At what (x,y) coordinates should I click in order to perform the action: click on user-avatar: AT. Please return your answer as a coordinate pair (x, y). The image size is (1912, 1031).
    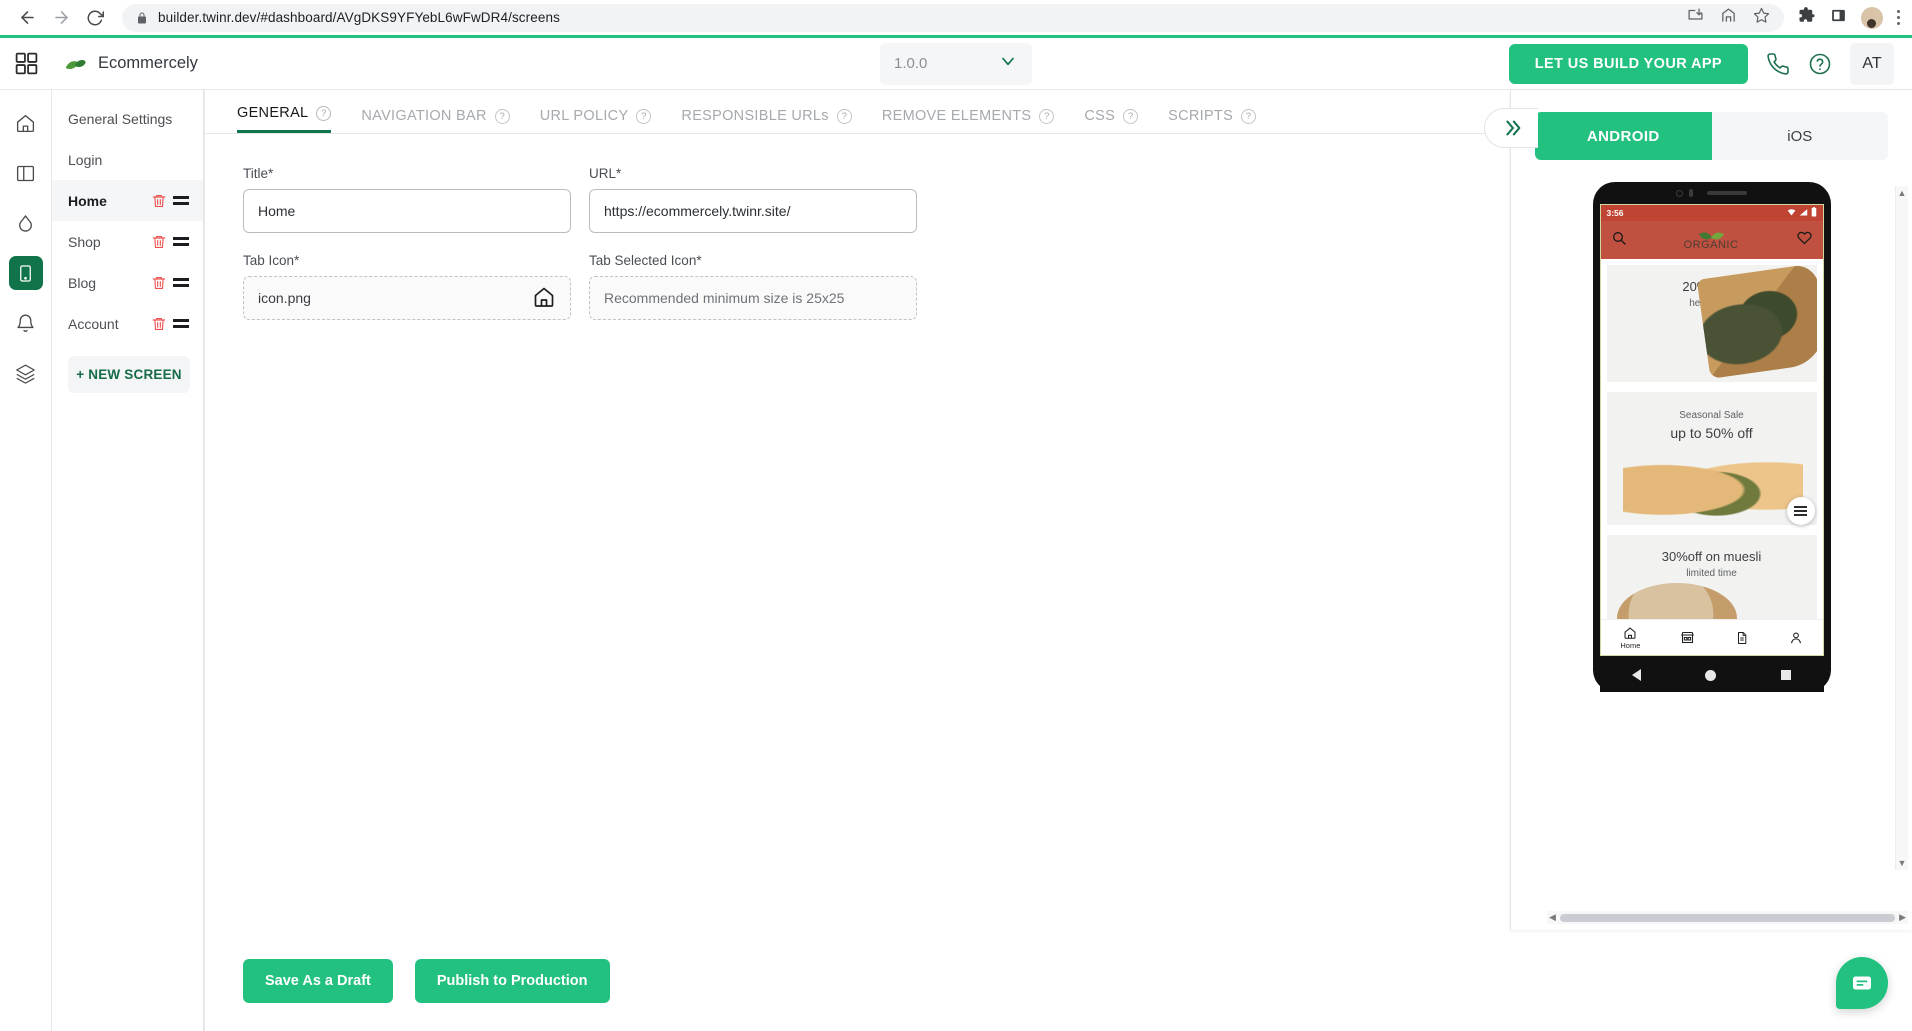
    Looking at the image, I should click on (1872, 63).